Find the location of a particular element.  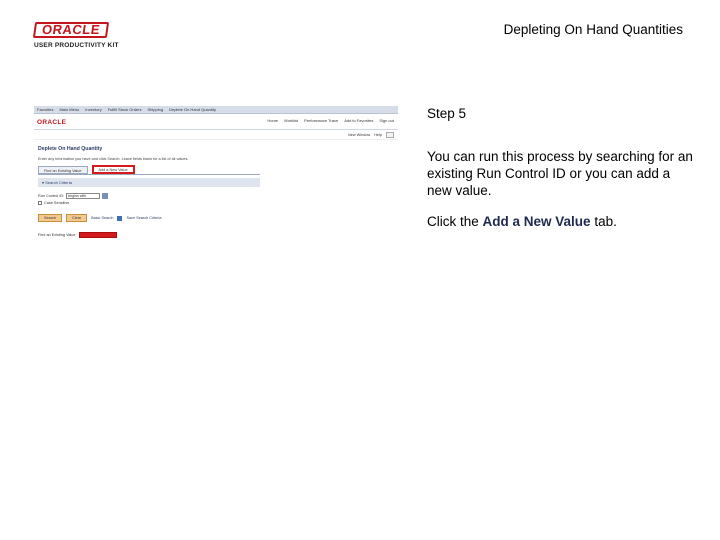

search-tabs: Find an Existing Value Add a New Value is located at coordinates (218, 169).